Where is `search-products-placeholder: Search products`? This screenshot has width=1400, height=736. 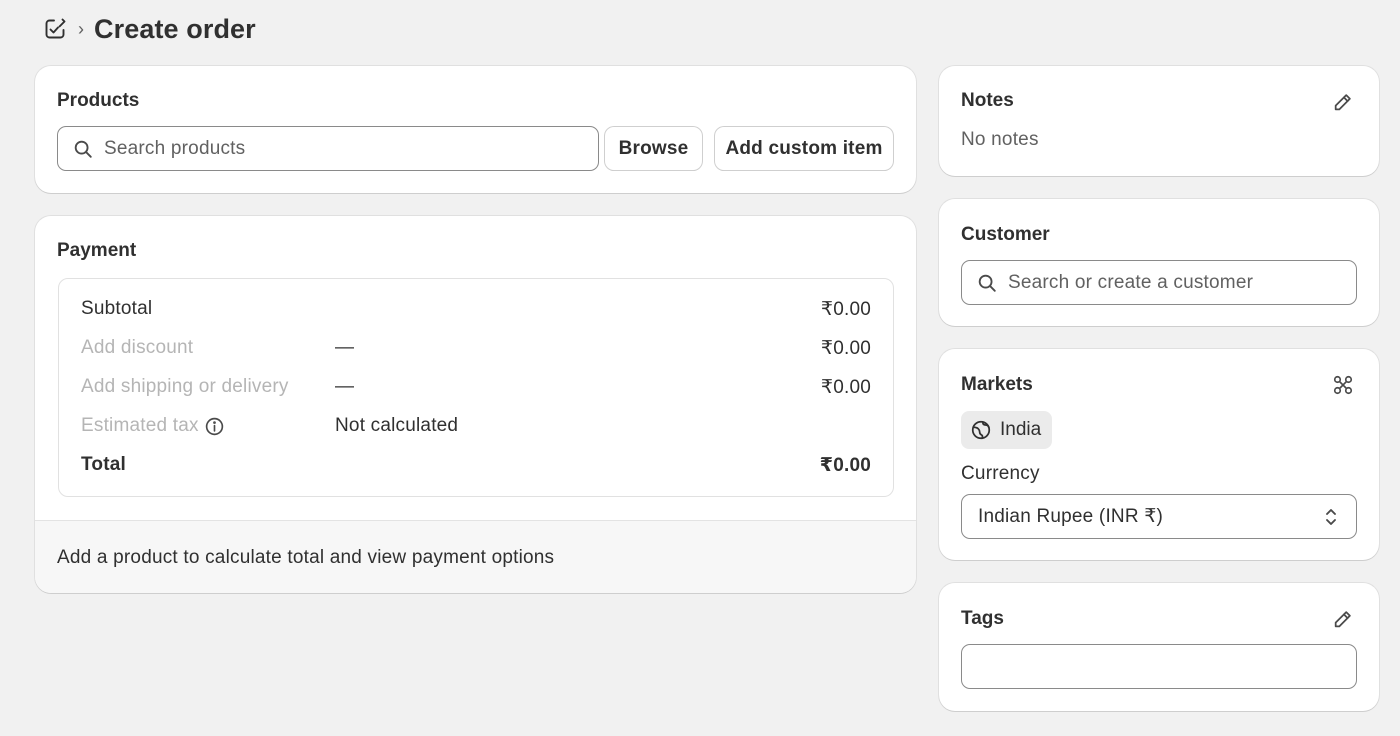 search-products-placeholder: Search products is located at coordinates (175, 148).